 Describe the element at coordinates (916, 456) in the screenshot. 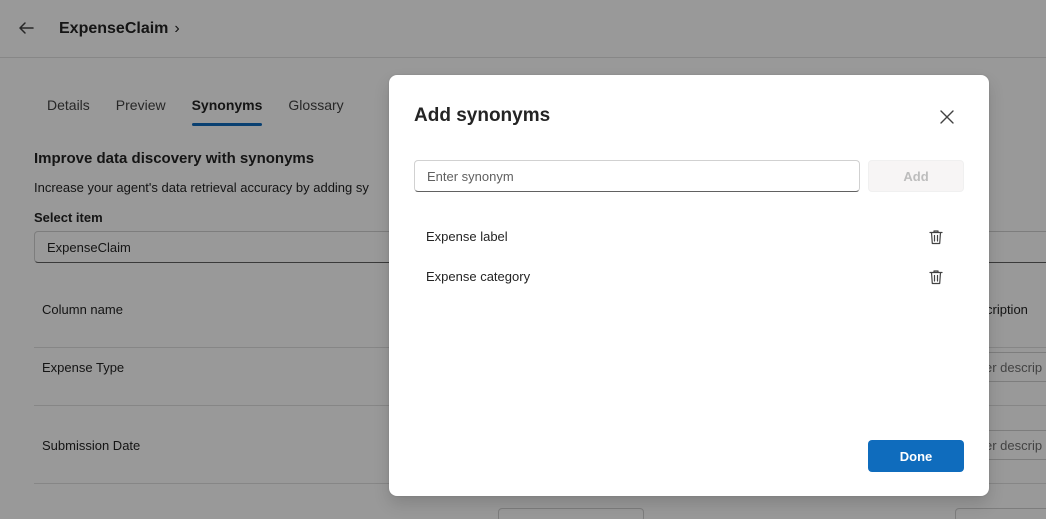

I see `done-button: Done` at that location.